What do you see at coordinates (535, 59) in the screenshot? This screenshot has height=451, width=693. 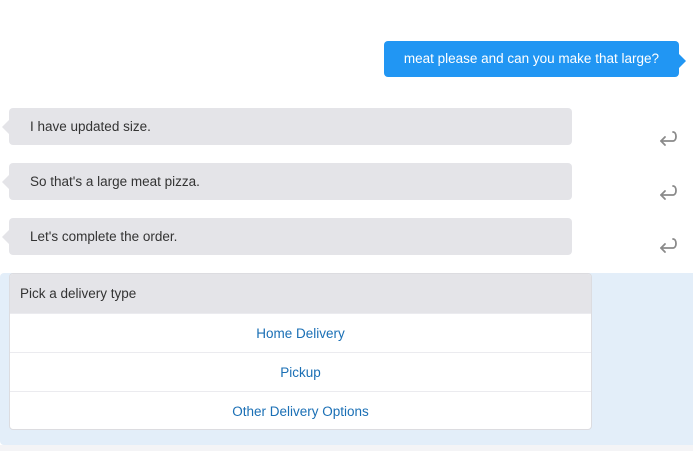 I see `user-message-bubble: meat please and can you make that large?` at bounding box center [535, 59].